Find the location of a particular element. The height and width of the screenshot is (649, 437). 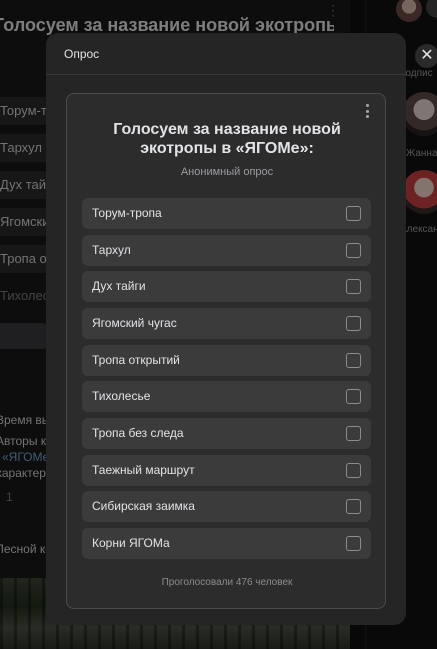

poll-option: Тропа без следа is located at coordinates (226, 433).